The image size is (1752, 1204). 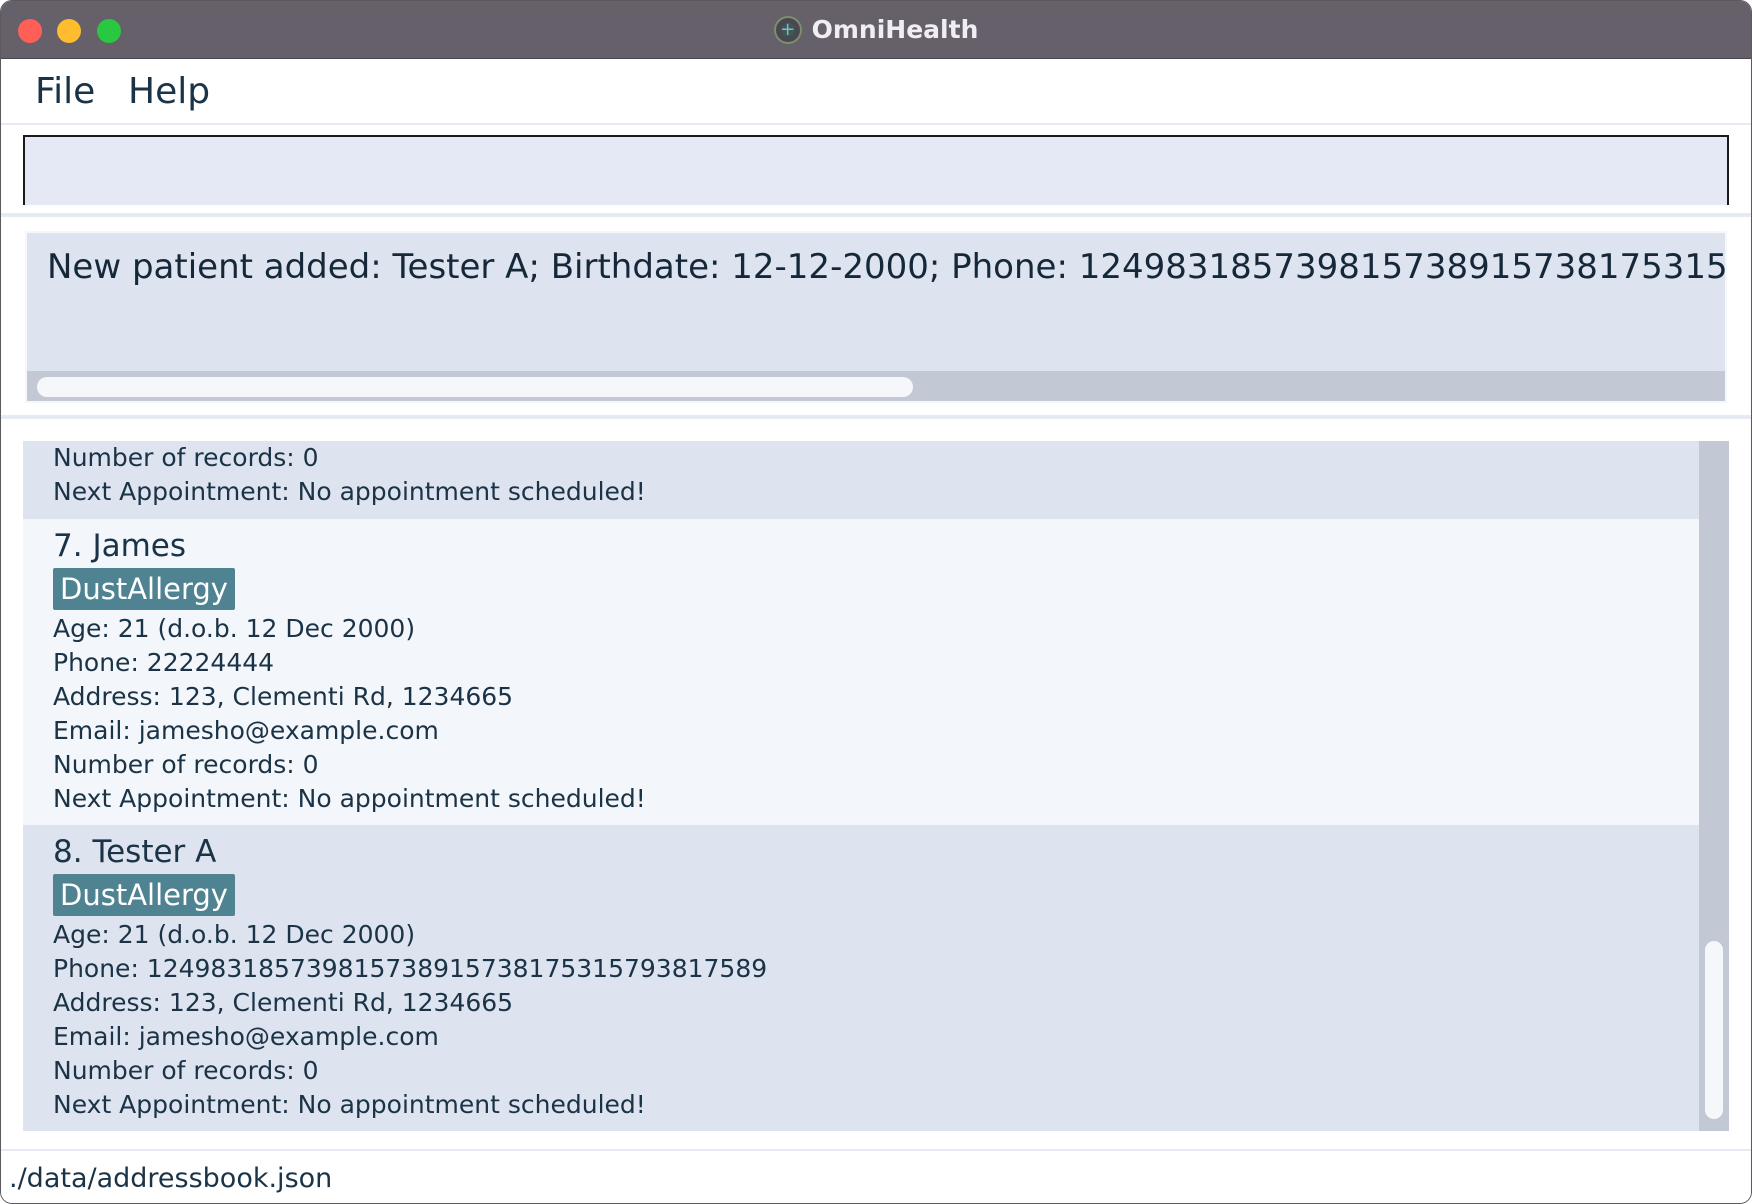 I want to click on omnihealth-logo-icon: +, so click(x=787, y=29).